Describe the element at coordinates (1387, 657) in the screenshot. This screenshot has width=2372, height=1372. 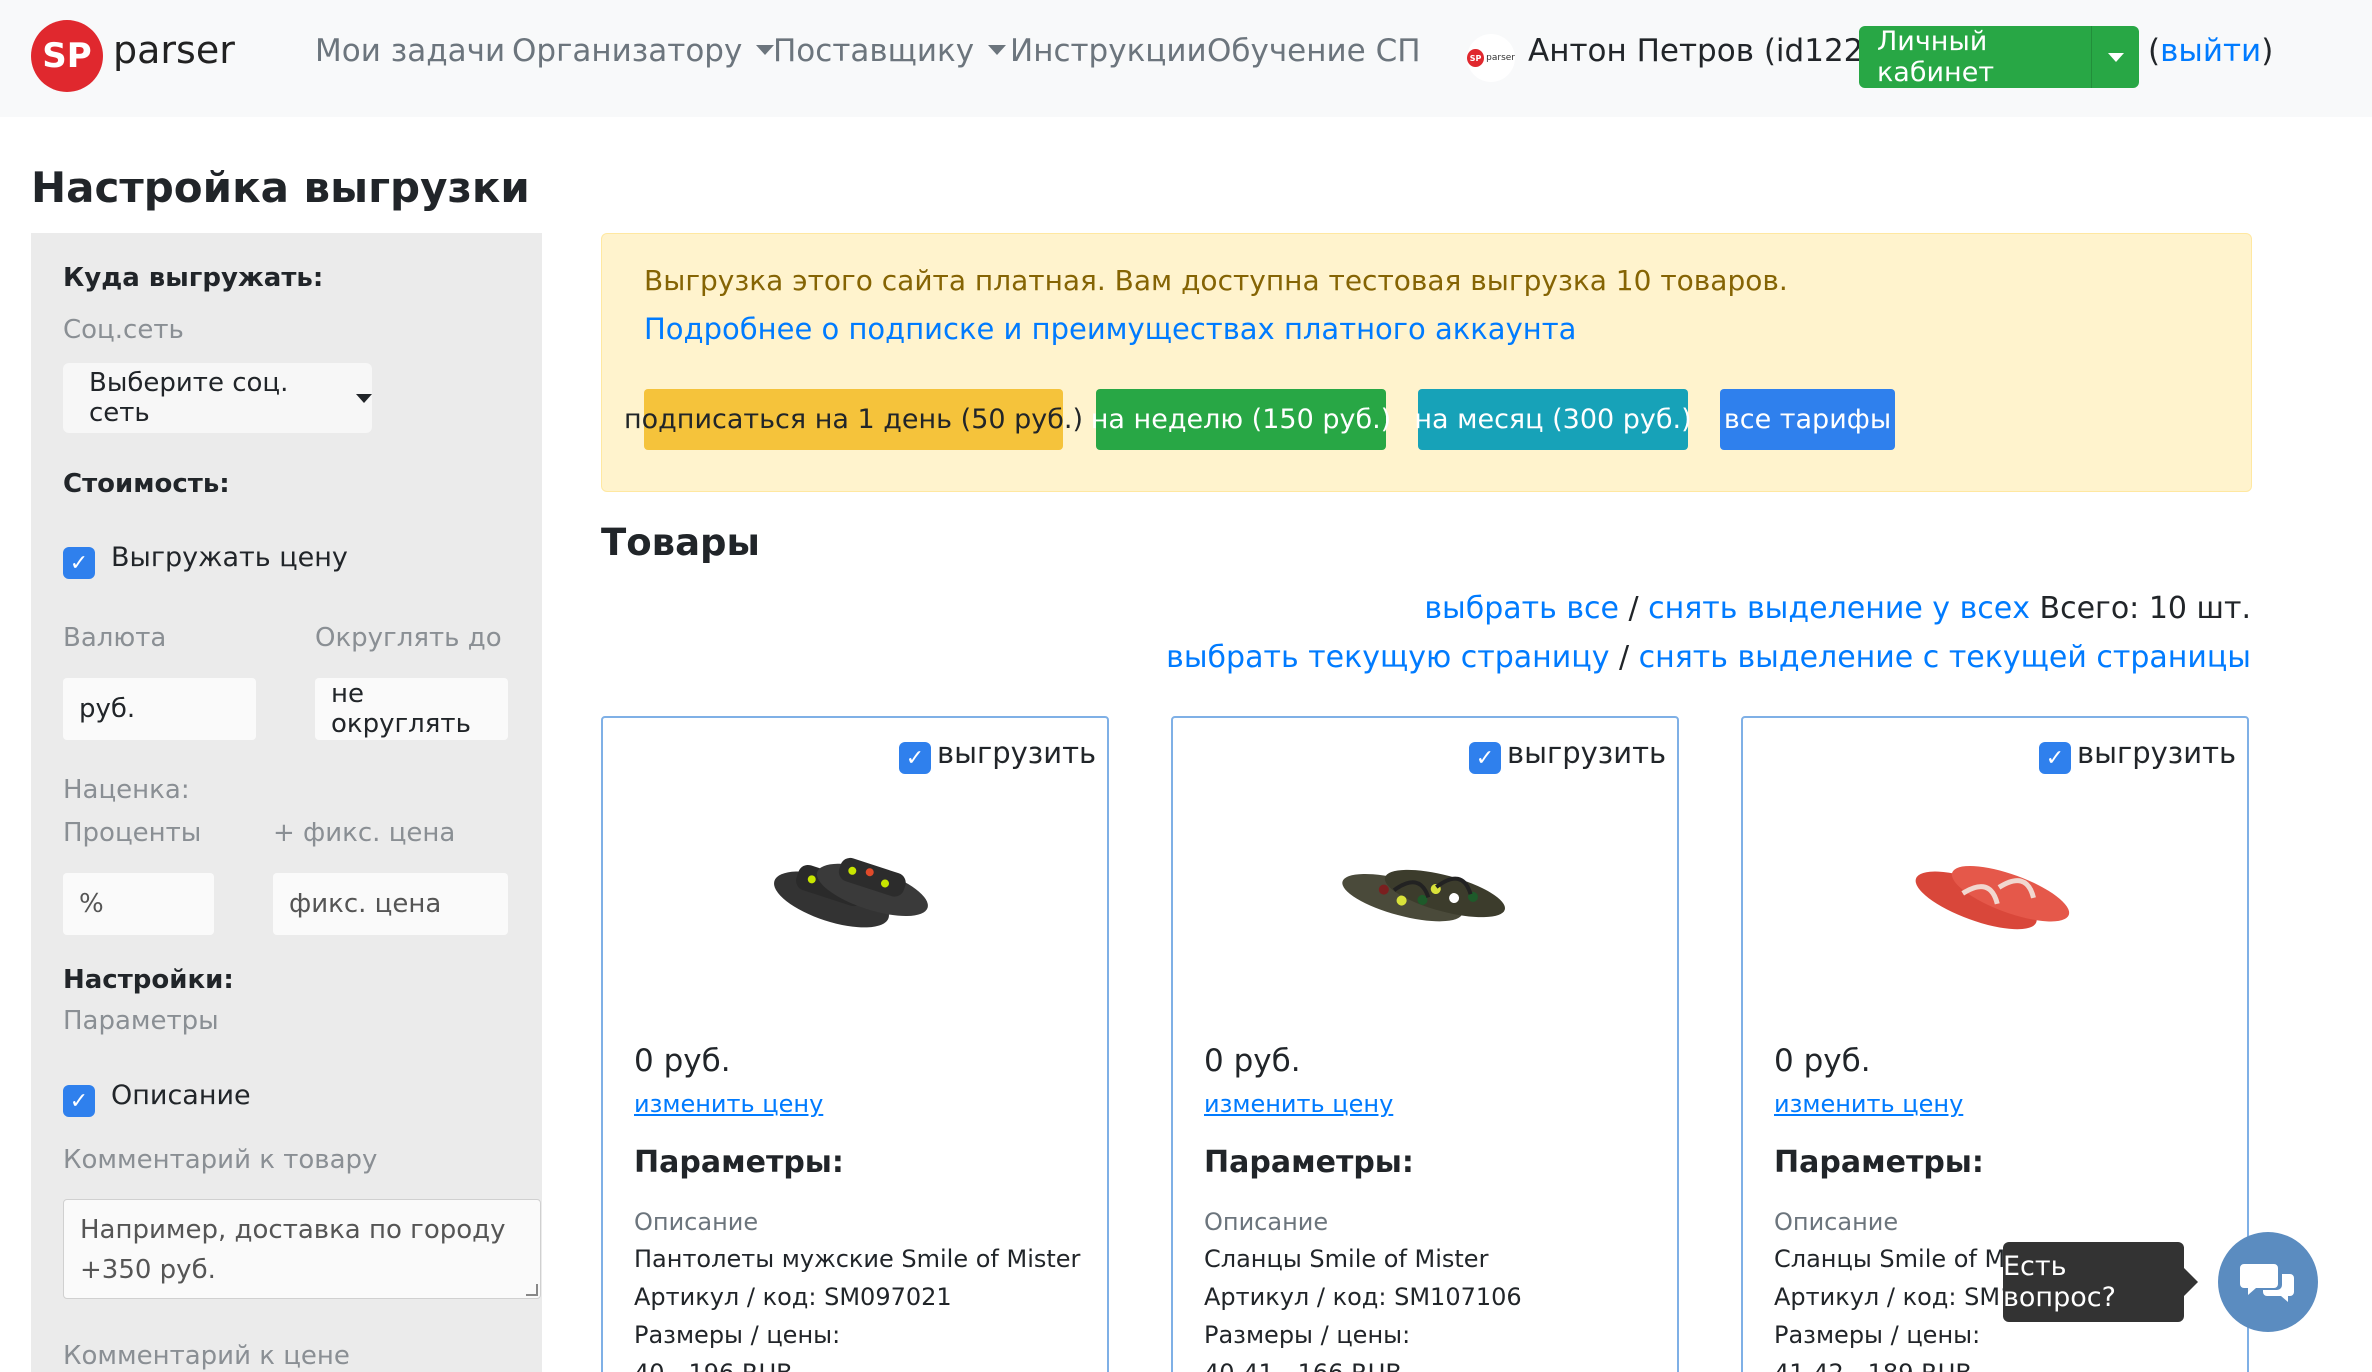
I see `select-page-link: выбрать текущую страницу` at that location.